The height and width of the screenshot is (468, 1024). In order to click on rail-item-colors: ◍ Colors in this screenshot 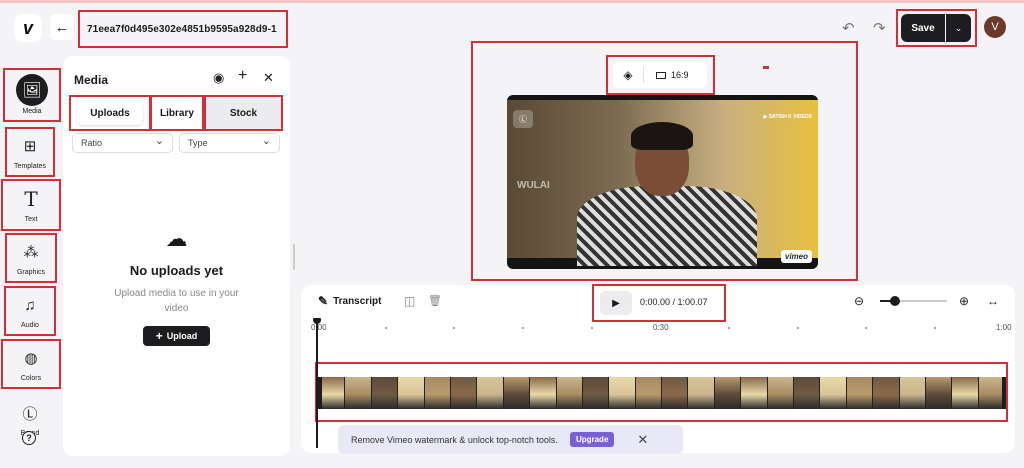, I will do `click(31, 364)`.